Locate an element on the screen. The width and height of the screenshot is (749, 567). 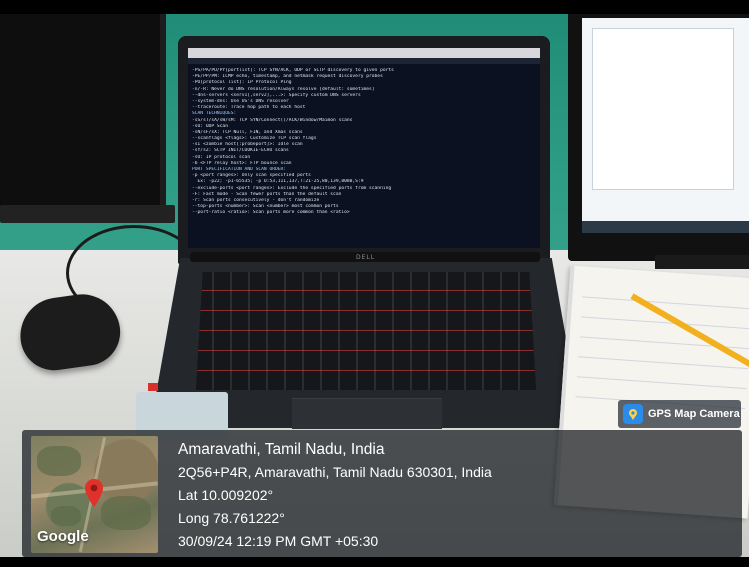
datetime: 30/09/24 12:19 PM GMT +05:30 is located at coordinates (278, 541).